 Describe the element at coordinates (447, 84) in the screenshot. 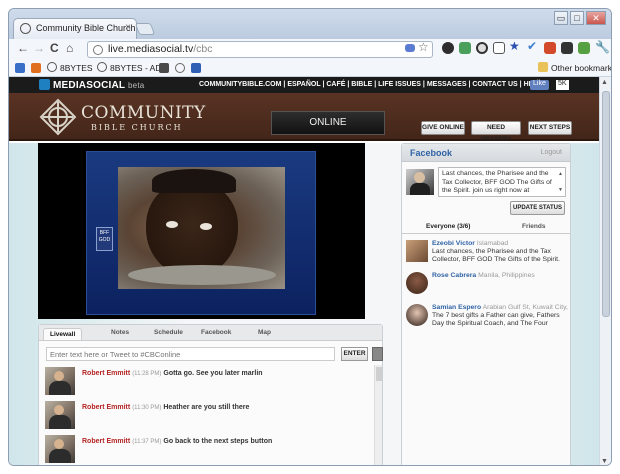

I see `top-nav-item: MESSAGES` at that location.